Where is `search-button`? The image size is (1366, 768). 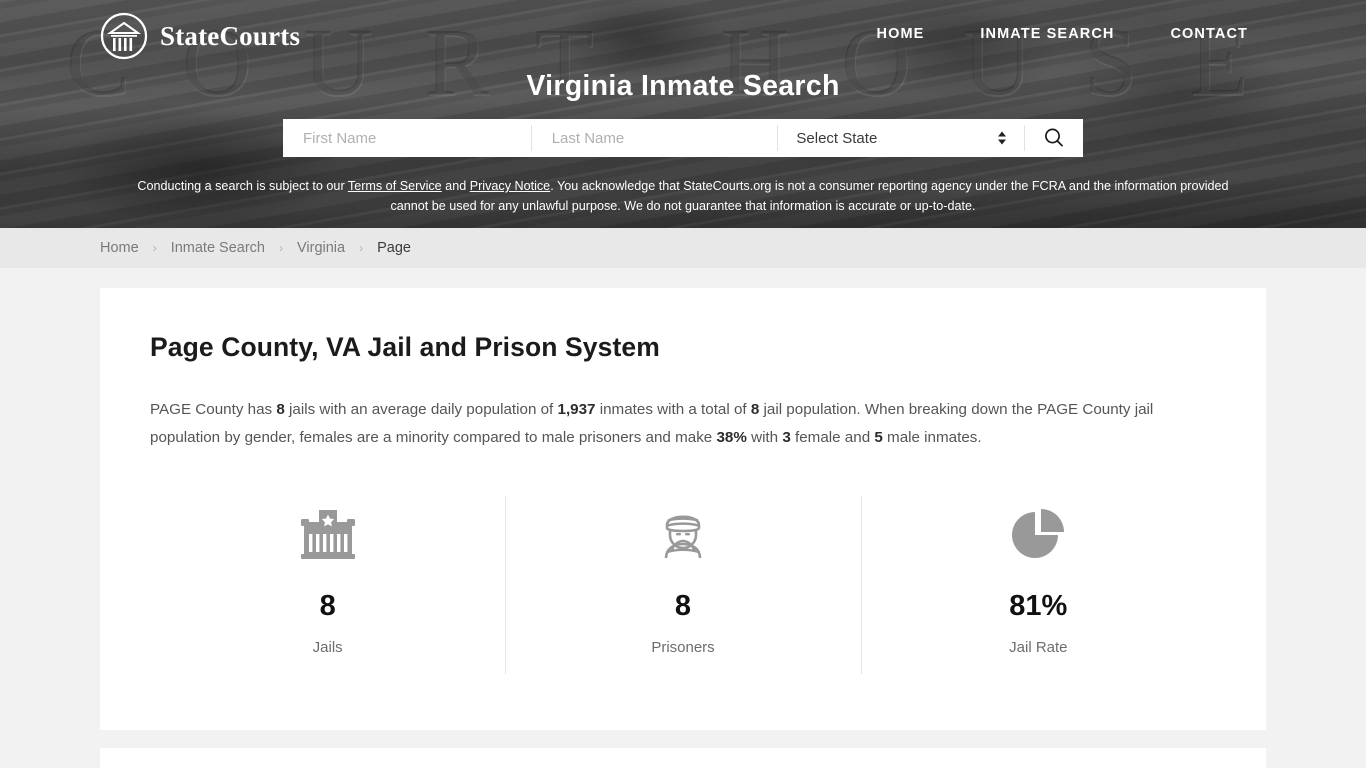 search-button is located at coordinates (1054, 138).